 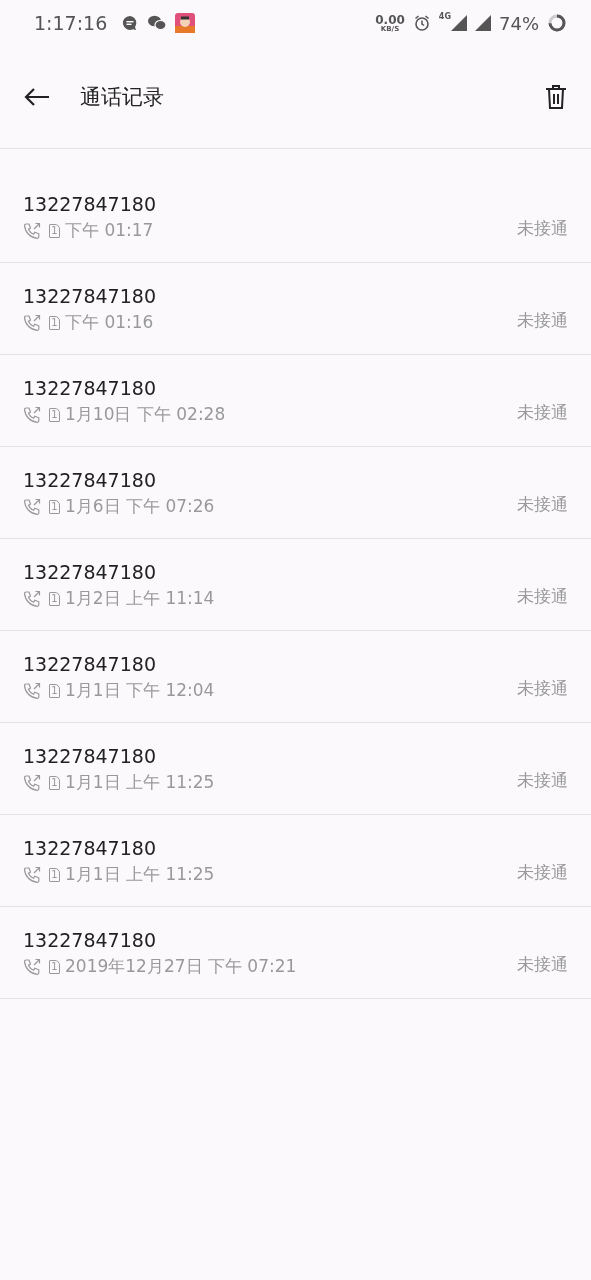 I want to click on battery-percent: 74%, so click(x=519, y=23).